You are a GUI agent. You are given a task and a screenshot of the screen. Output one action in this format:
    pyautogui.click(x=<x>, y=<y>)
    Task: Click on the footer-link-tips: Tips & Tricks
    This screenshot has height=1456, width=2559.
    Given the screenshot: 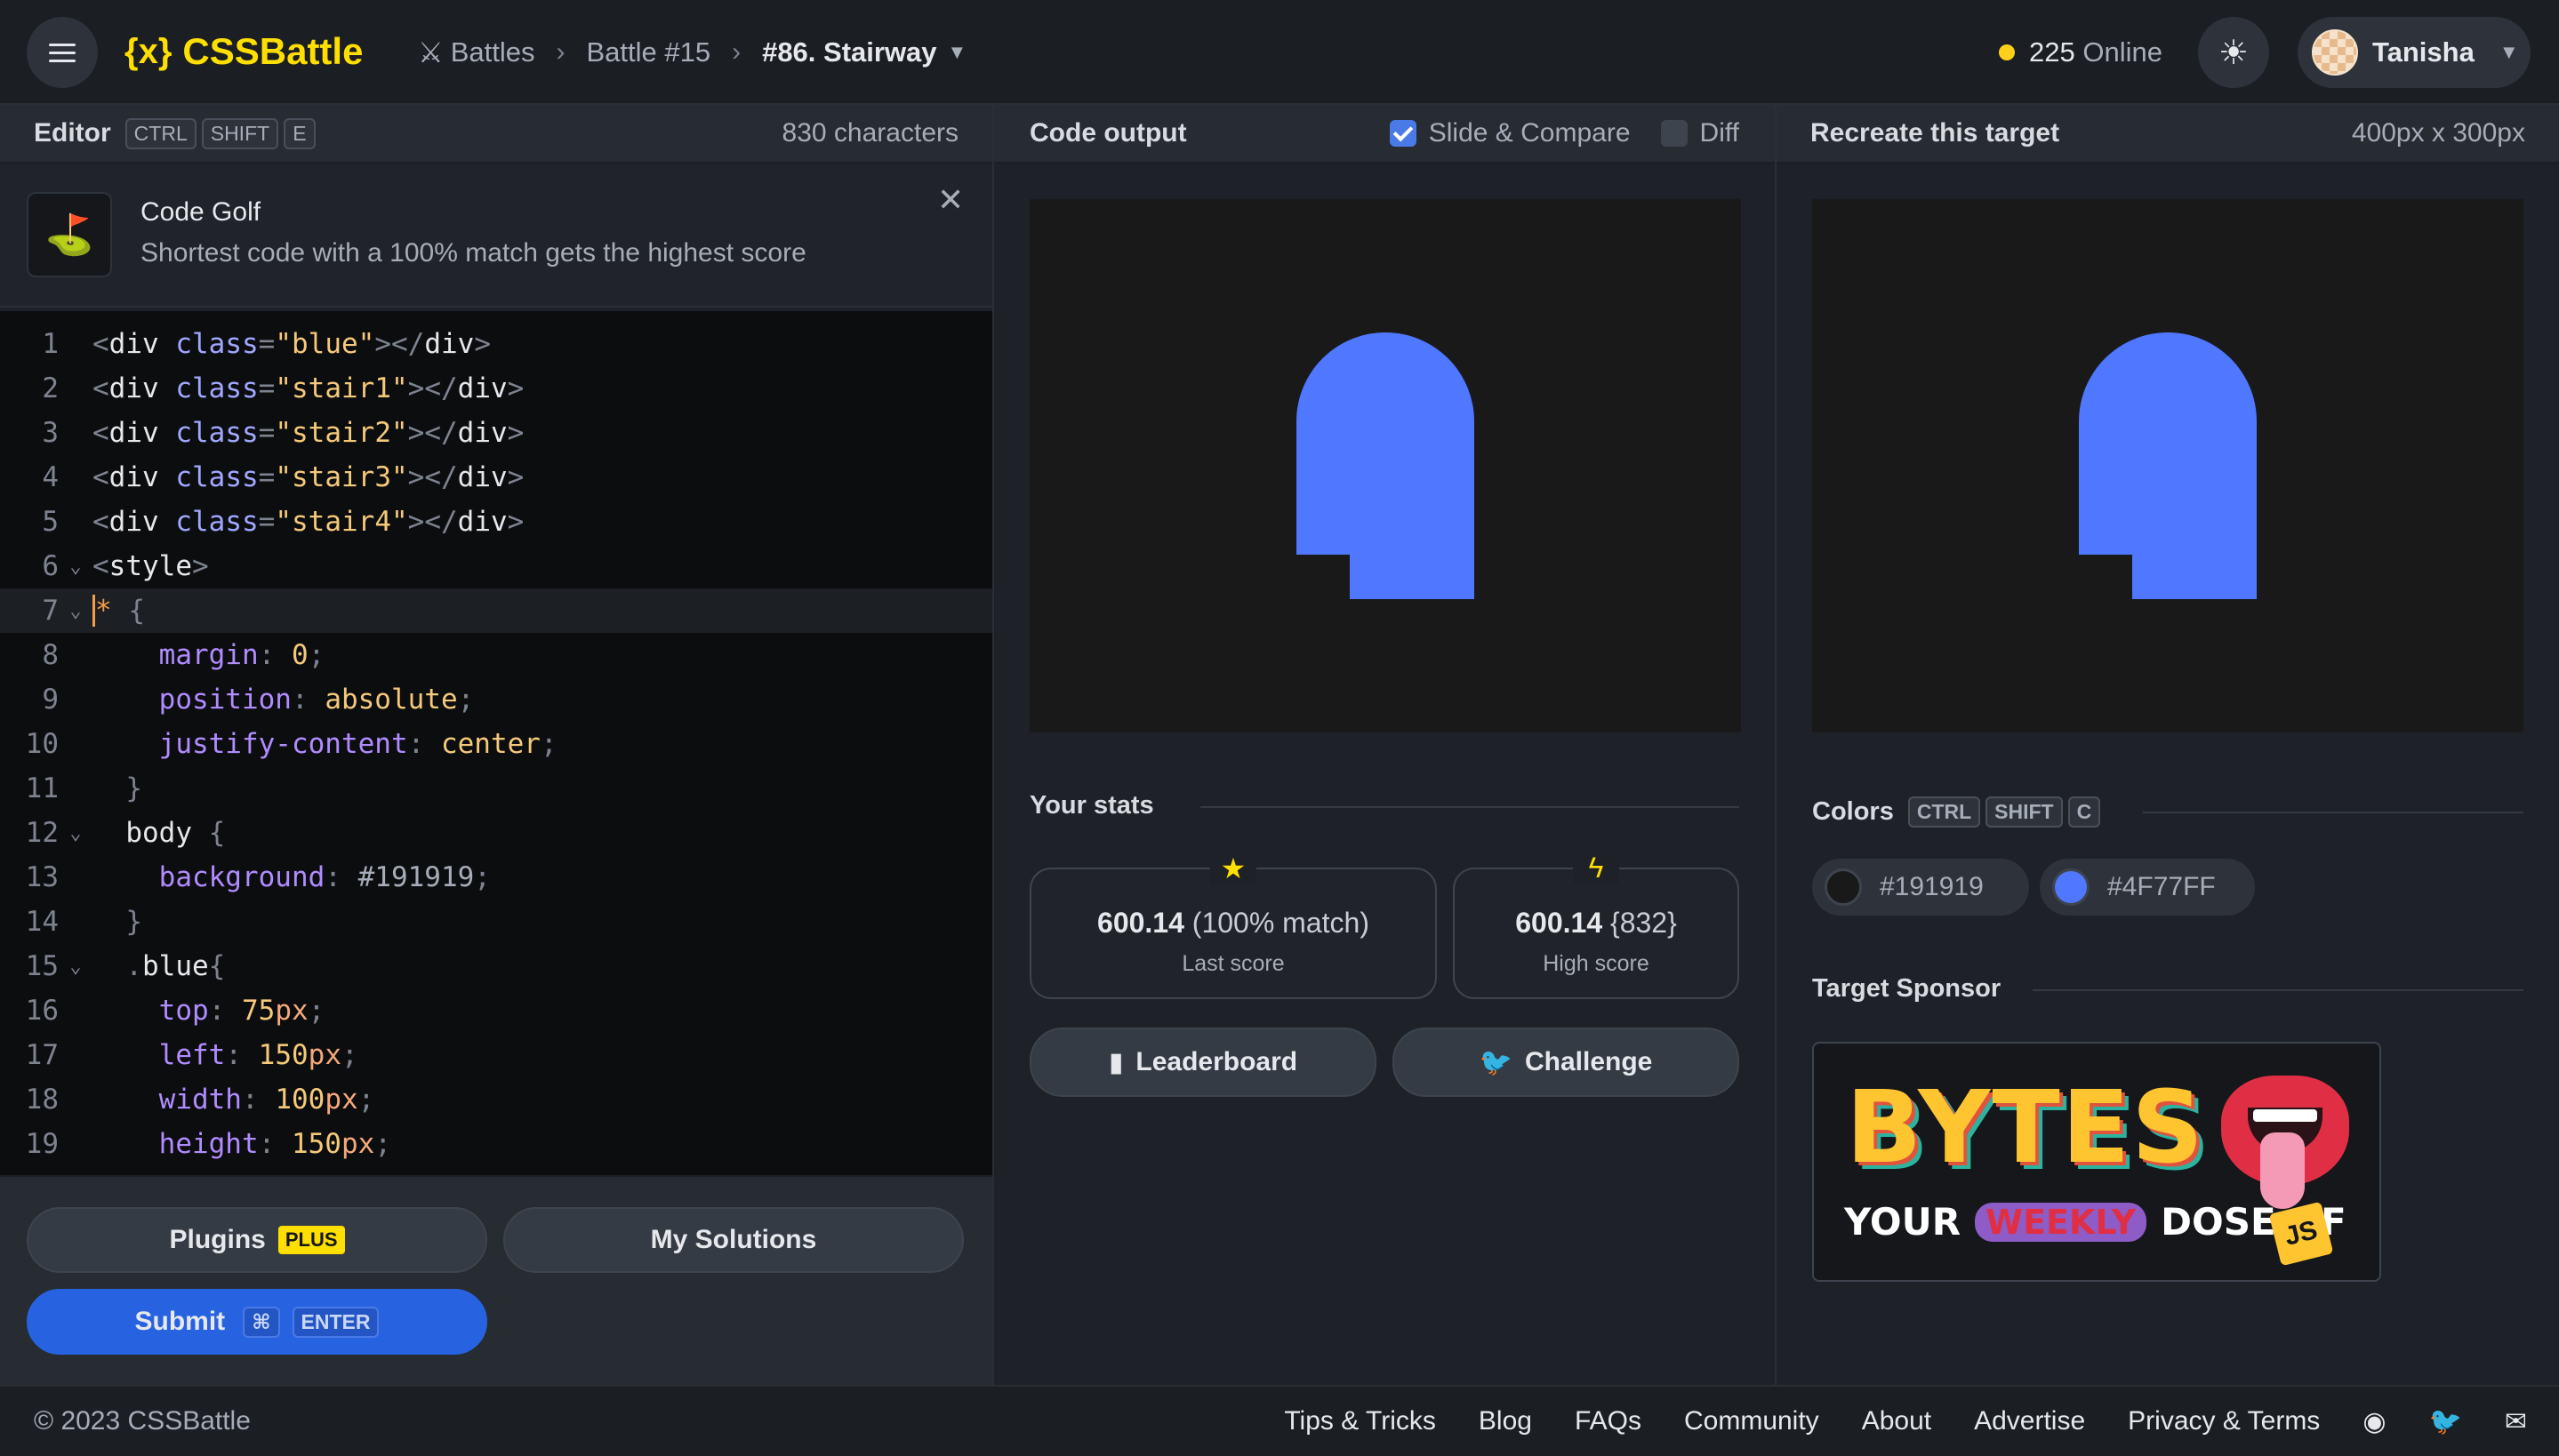 What is the action you would take?
    pyautogui.click(x=1360, y=1421)
    